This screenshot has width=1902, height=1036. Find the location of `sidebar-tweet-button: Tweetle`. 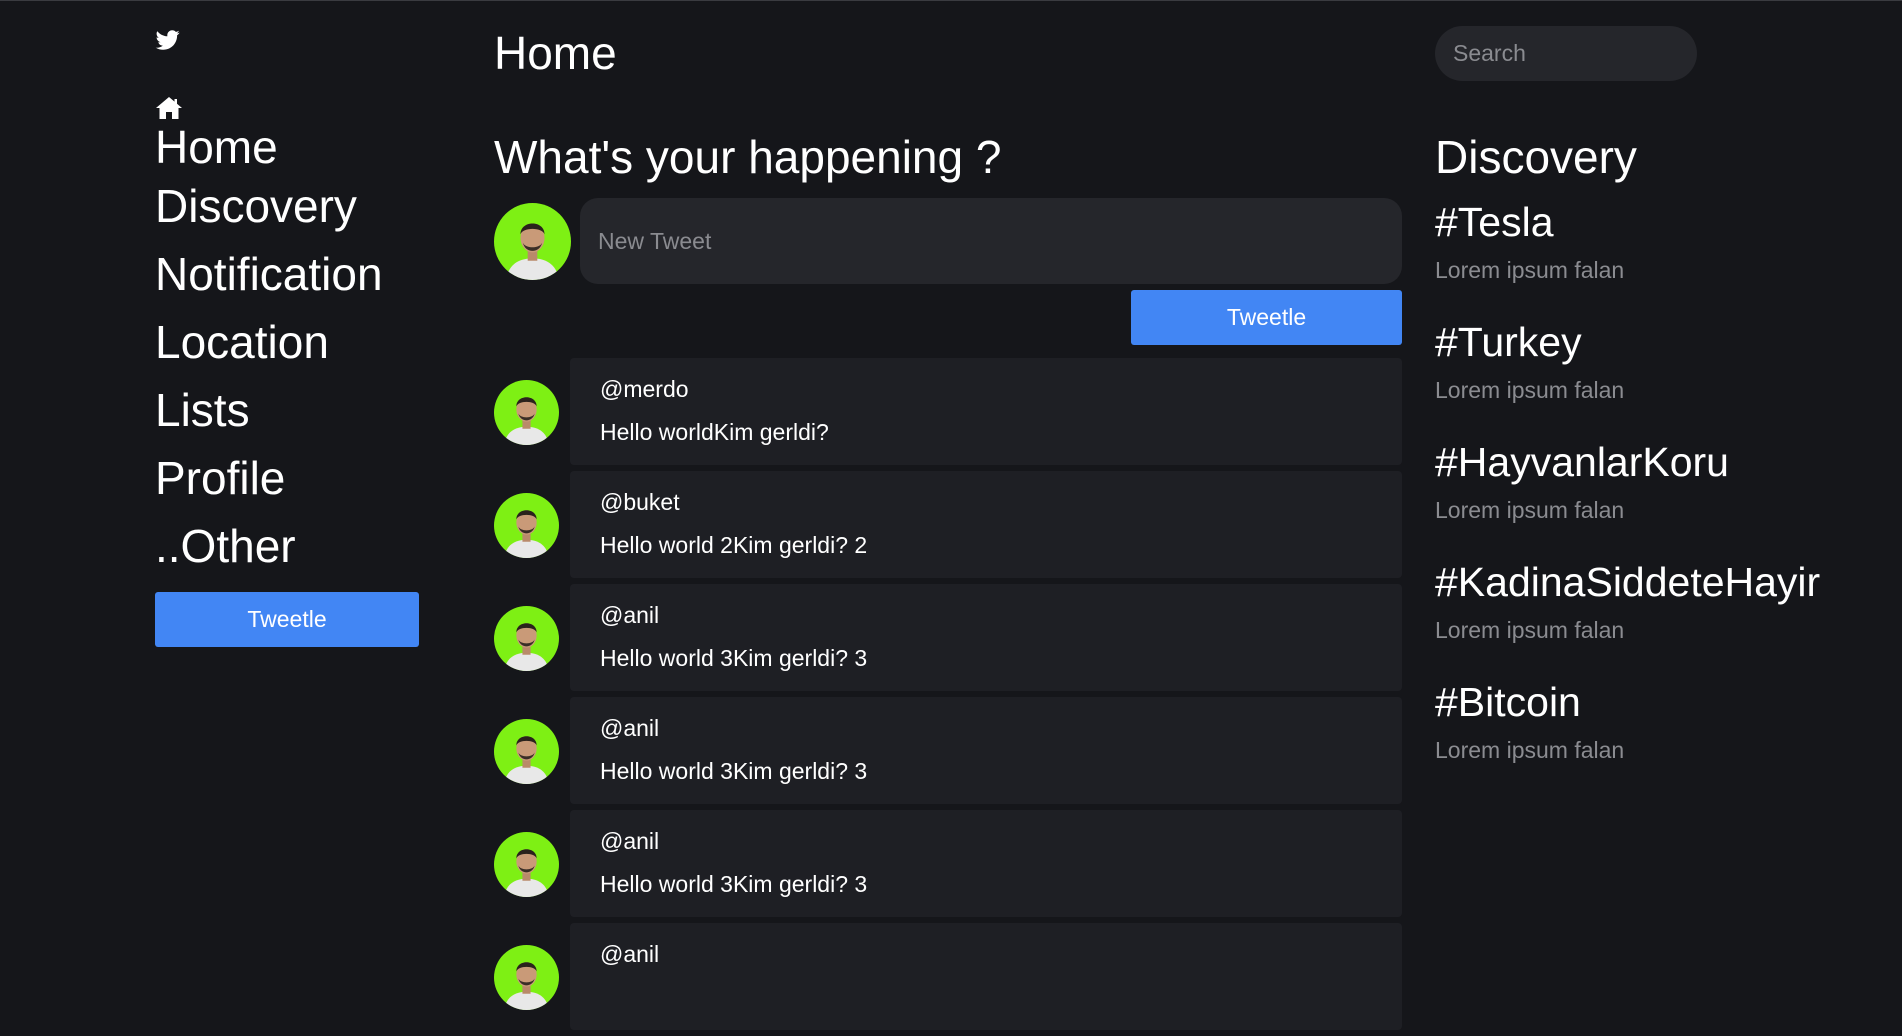

sidebar-tweet-button: Tweetle is located at coordinates (287, 619).